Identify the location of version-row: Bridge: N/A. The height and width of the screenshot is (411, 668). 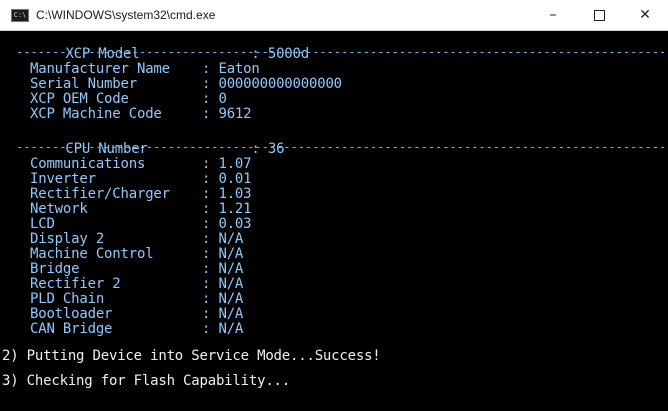
(342, 269).